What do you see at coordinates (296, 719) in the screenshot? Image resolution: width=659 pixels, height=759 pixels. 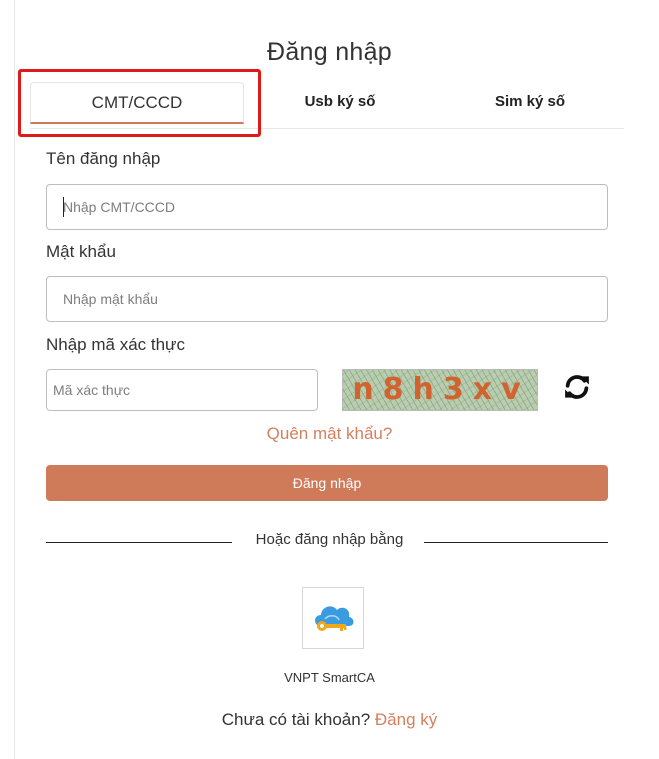 I see `signup-prompt: Chưa có tài khoản?` at bounding box center [296, 719].